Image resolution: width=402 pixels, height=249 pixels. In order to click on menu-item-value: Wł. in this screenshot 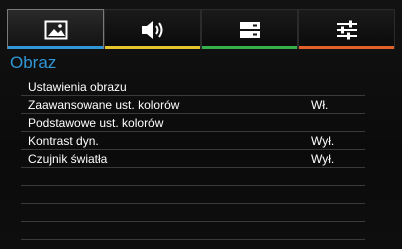, I will do `click(320, 105)`.